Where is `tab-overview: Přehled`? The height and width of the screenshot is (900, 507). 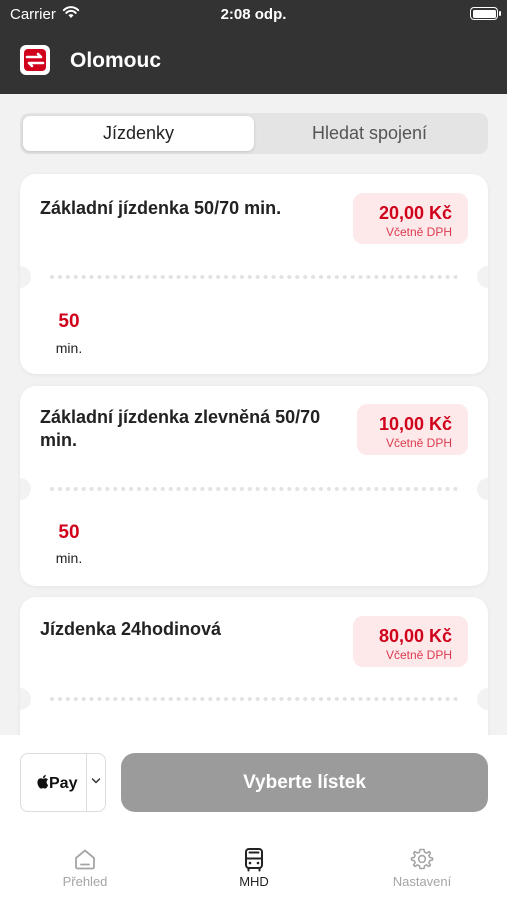 tab-overview: Přehled is located at coordinates (85, 864).